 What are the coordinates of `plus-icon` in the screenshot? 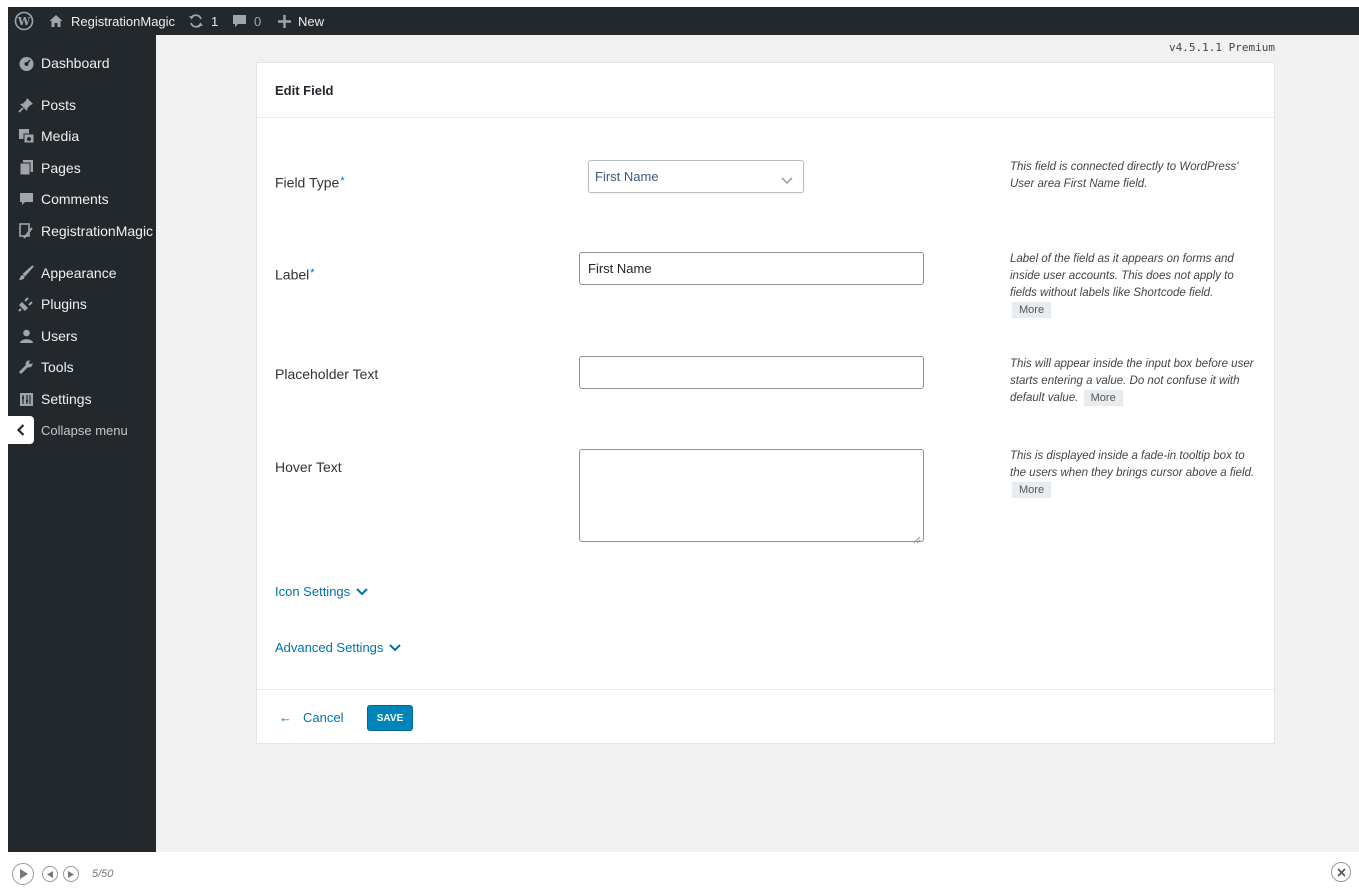 It's located at (284, 21).